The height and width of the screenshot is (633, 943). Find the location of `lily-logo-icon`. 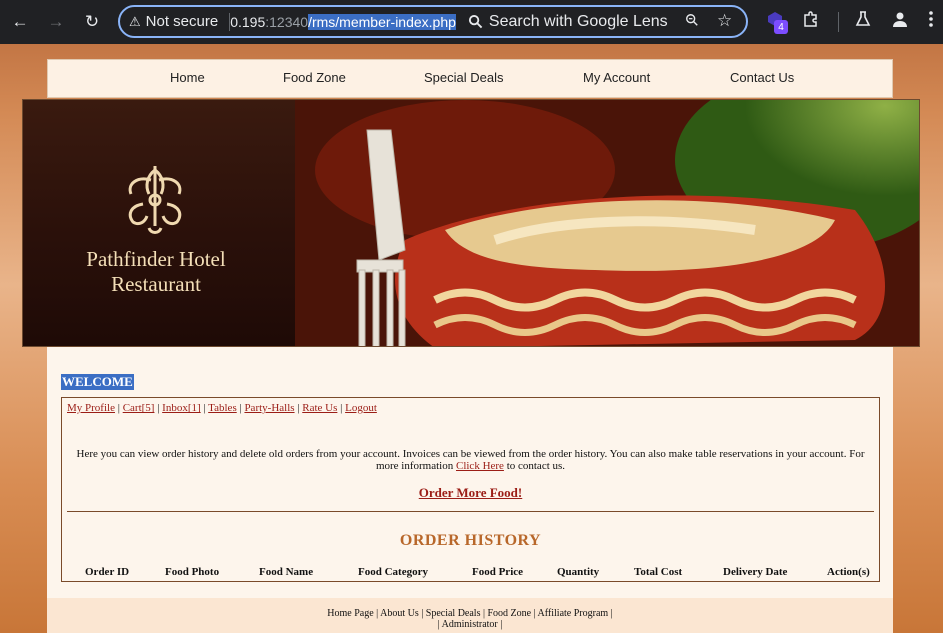

lily-logo-icon is located at coordinates (155, 200).